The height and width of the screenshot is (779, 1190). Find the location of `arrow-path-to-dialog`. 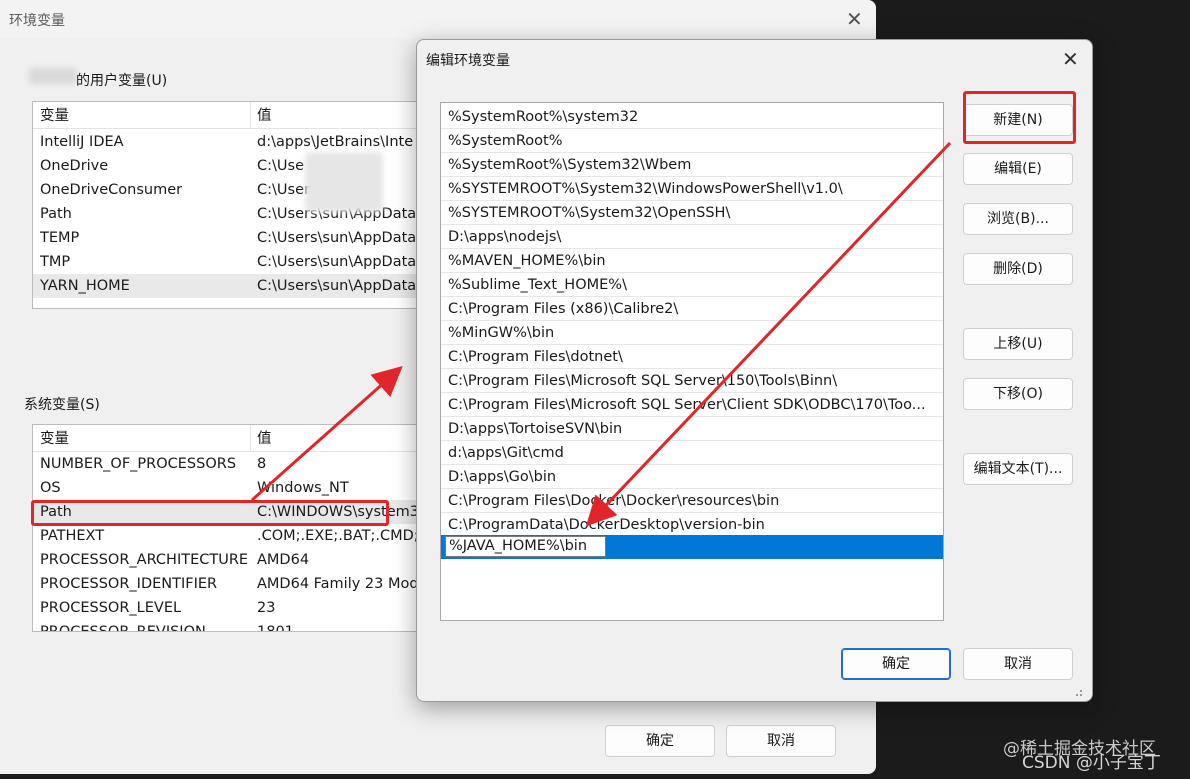

arrow-path-to-dialog is located at coordinates (327, 434).